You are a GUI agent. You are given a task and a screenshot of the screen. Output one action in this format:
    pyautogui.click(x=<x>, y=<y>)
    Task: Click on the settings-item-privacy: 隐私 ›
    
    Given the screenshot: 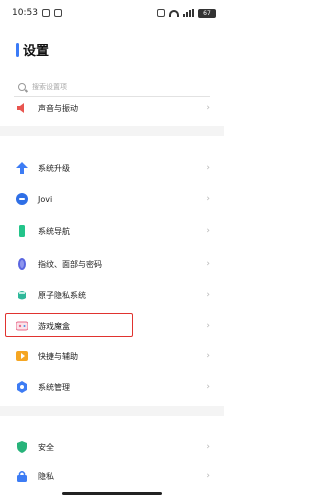 What is the action you would take?
    pyautogui.click(x=112, y=476)
    